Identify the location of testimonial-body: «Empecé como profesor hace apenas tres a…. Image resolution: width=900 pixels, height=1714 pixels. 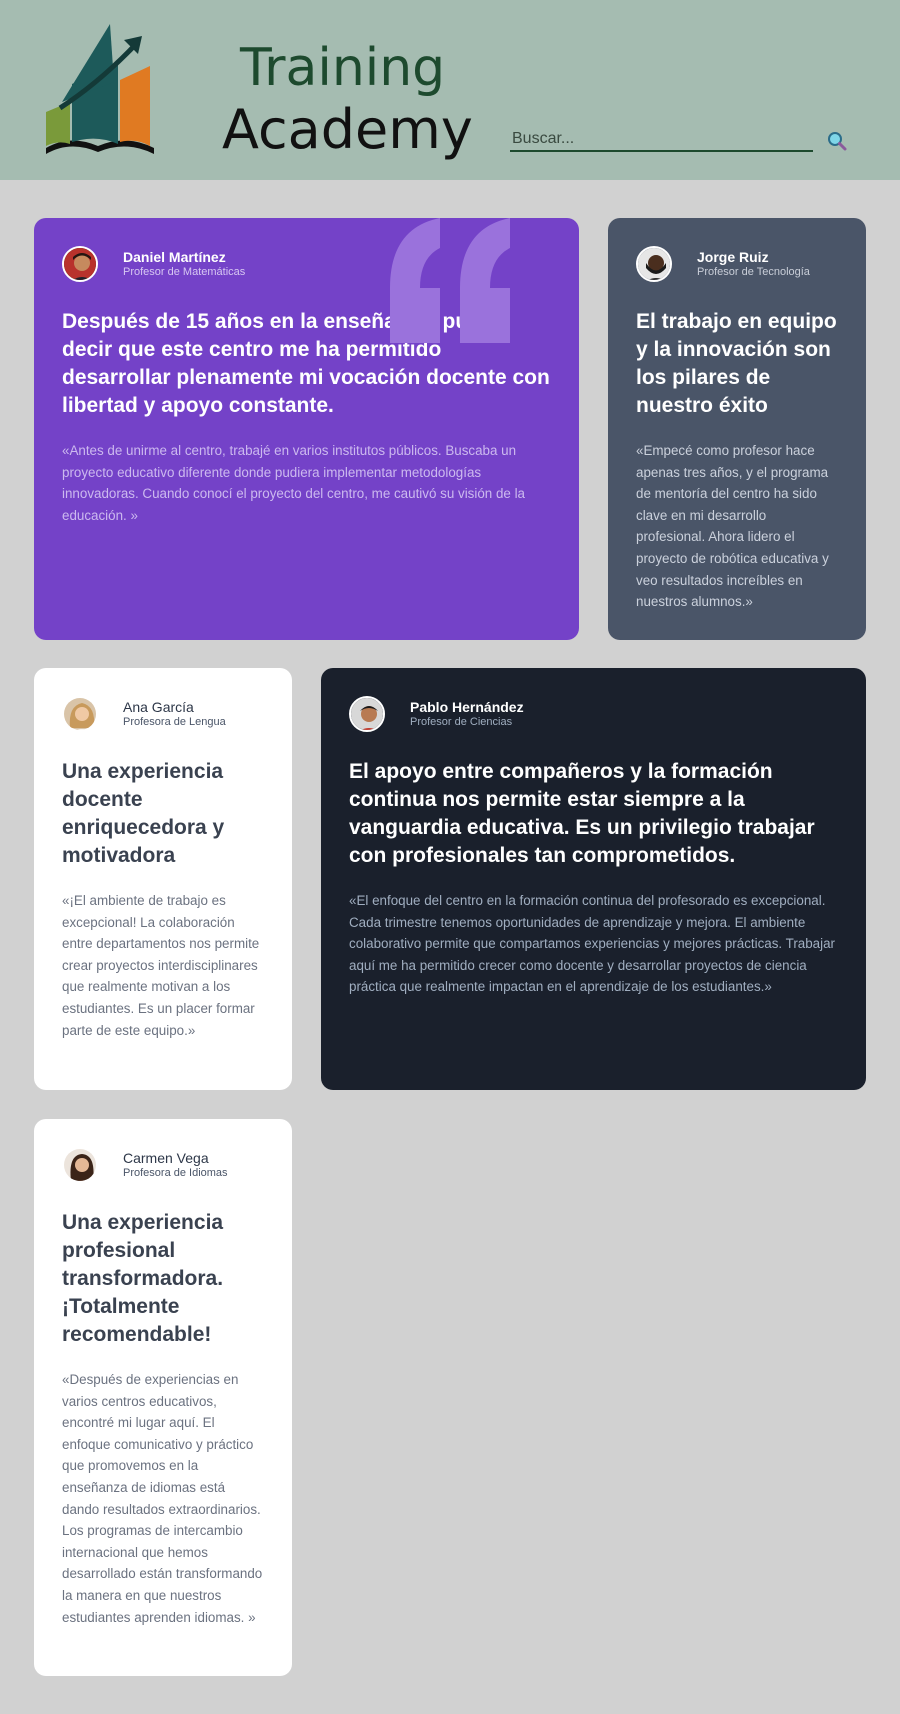
(732, 526).